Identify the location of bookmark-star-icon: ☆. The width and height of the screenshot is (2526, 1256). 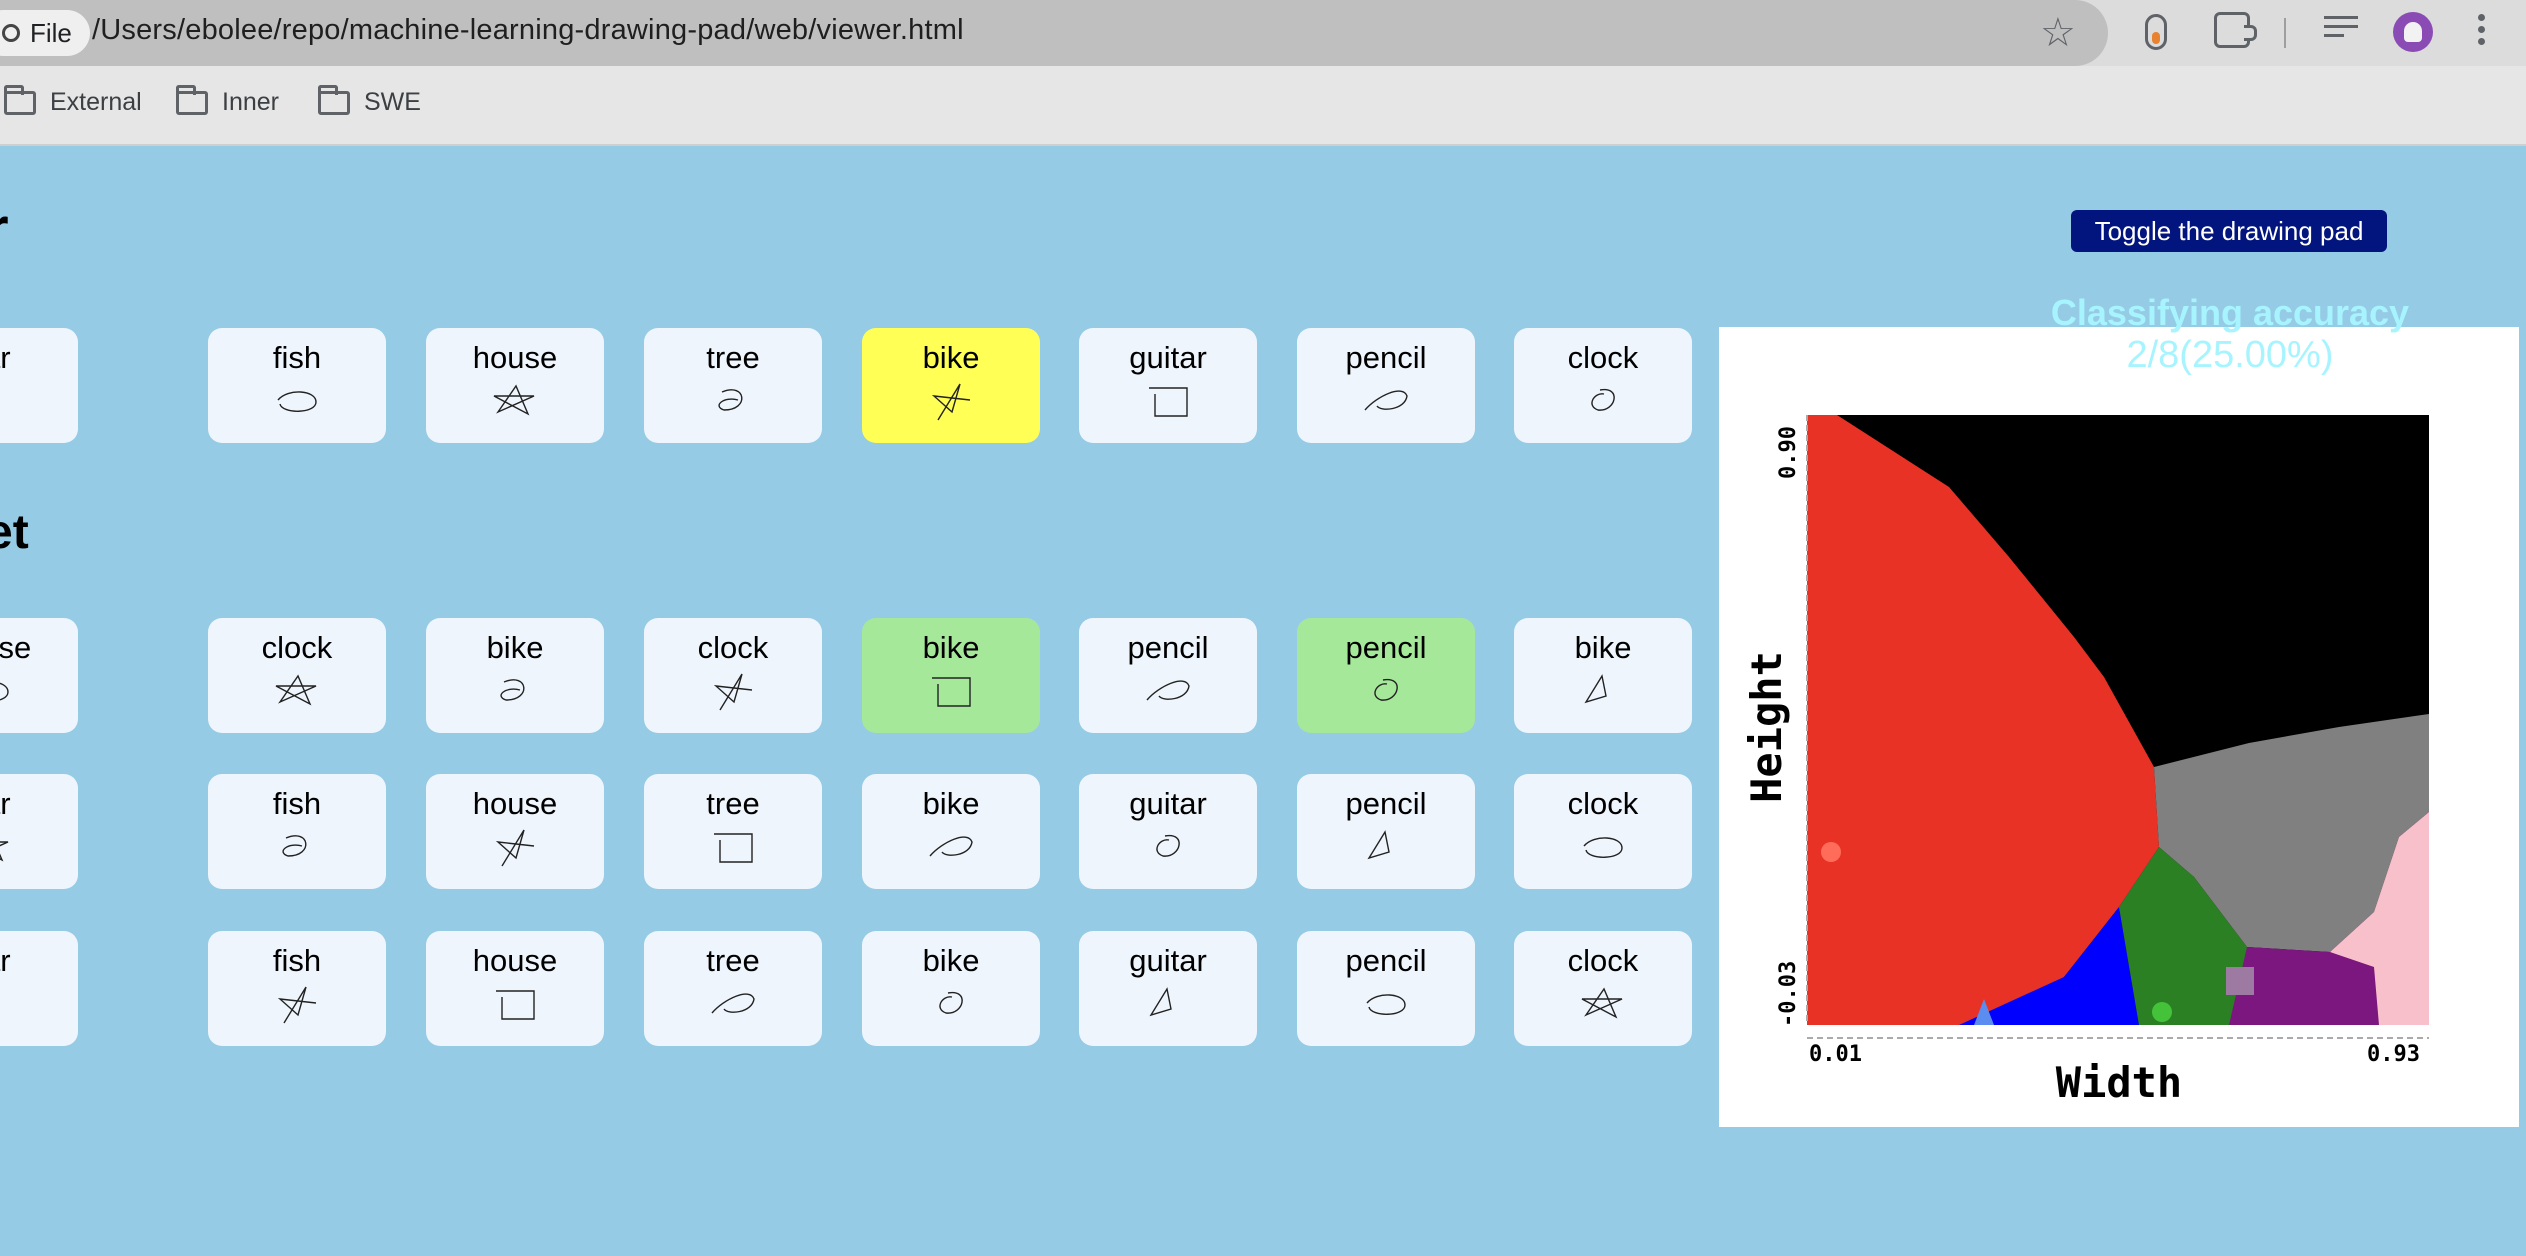
(2058, 33).